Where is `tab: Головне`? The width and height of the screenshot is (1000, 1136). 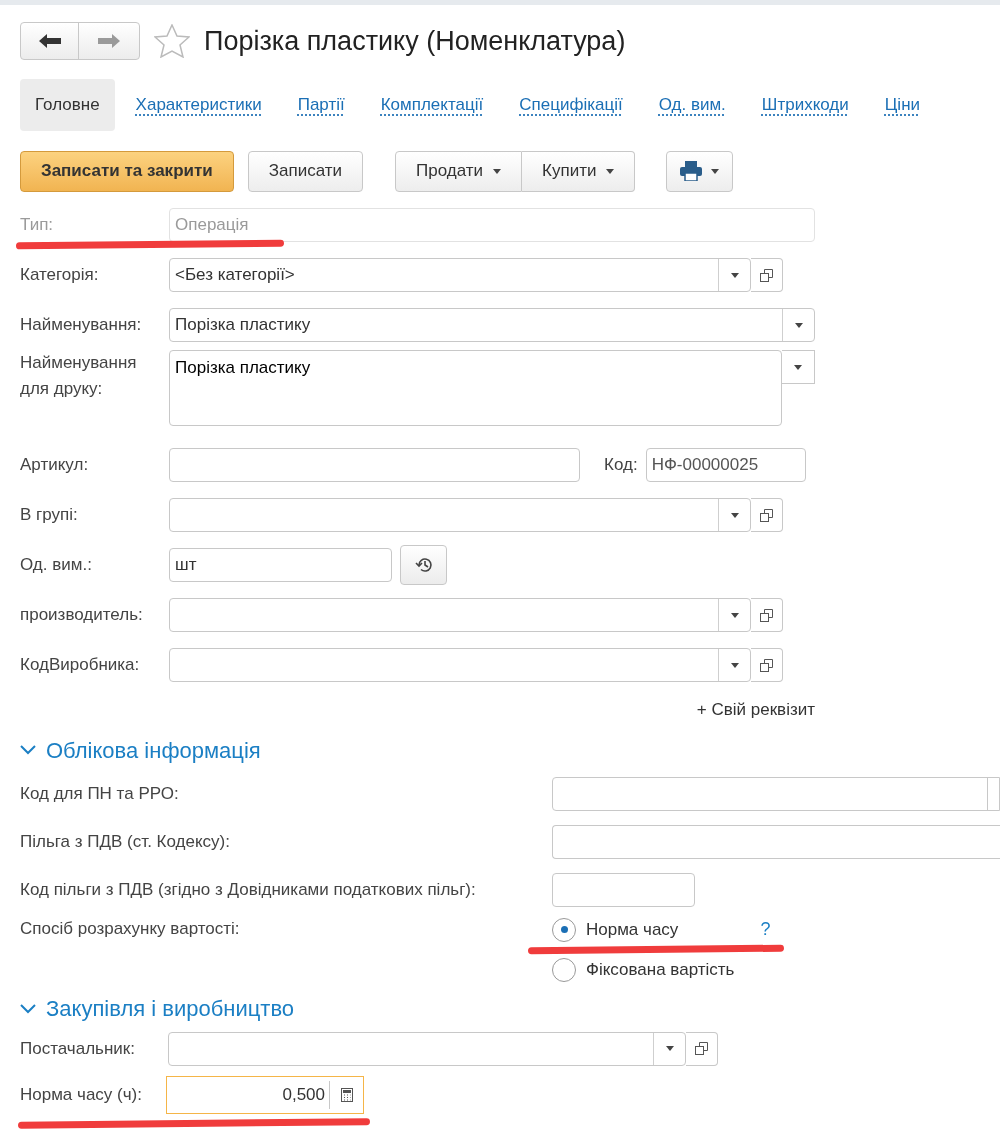 tab: Головне is located at coordinates (67, 105).